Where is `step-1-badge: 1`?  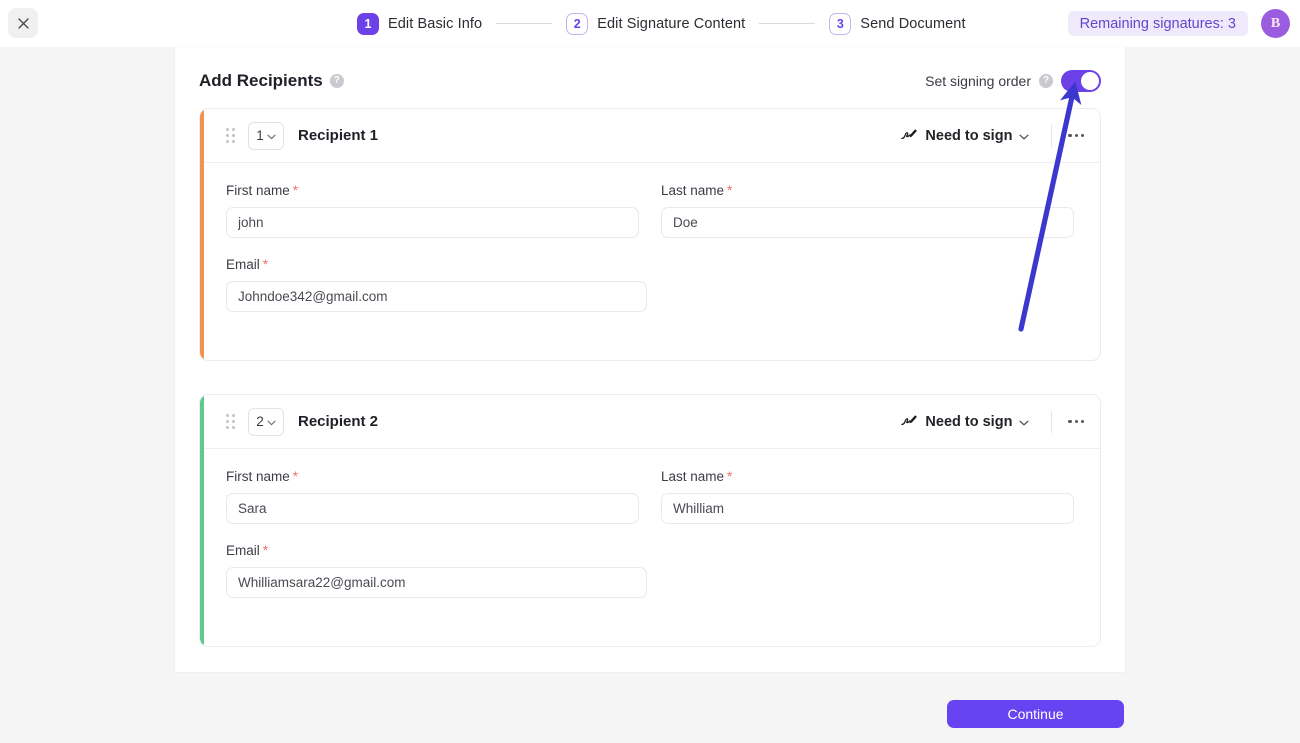 step-1-badge: 1 is located at coordinates (368, 23).